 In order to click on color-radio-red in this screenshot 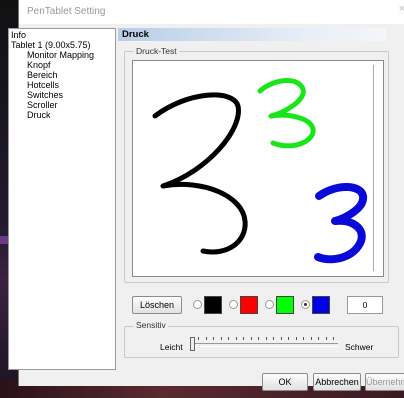, I will do `click(233, 304)`.